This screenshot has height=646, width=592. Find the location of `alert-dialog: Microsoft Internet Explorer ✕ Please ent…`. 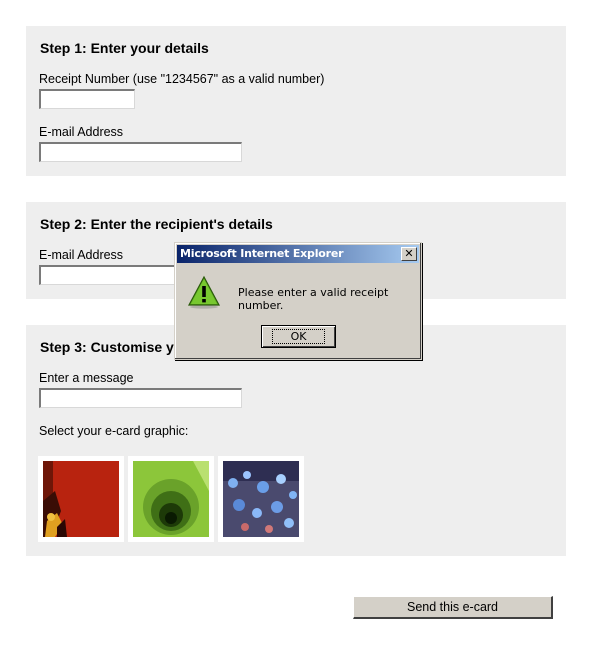

alert-dialog: Microsoft Internet Explorer ✕ Please ent… is located at coordinates (298, 301).